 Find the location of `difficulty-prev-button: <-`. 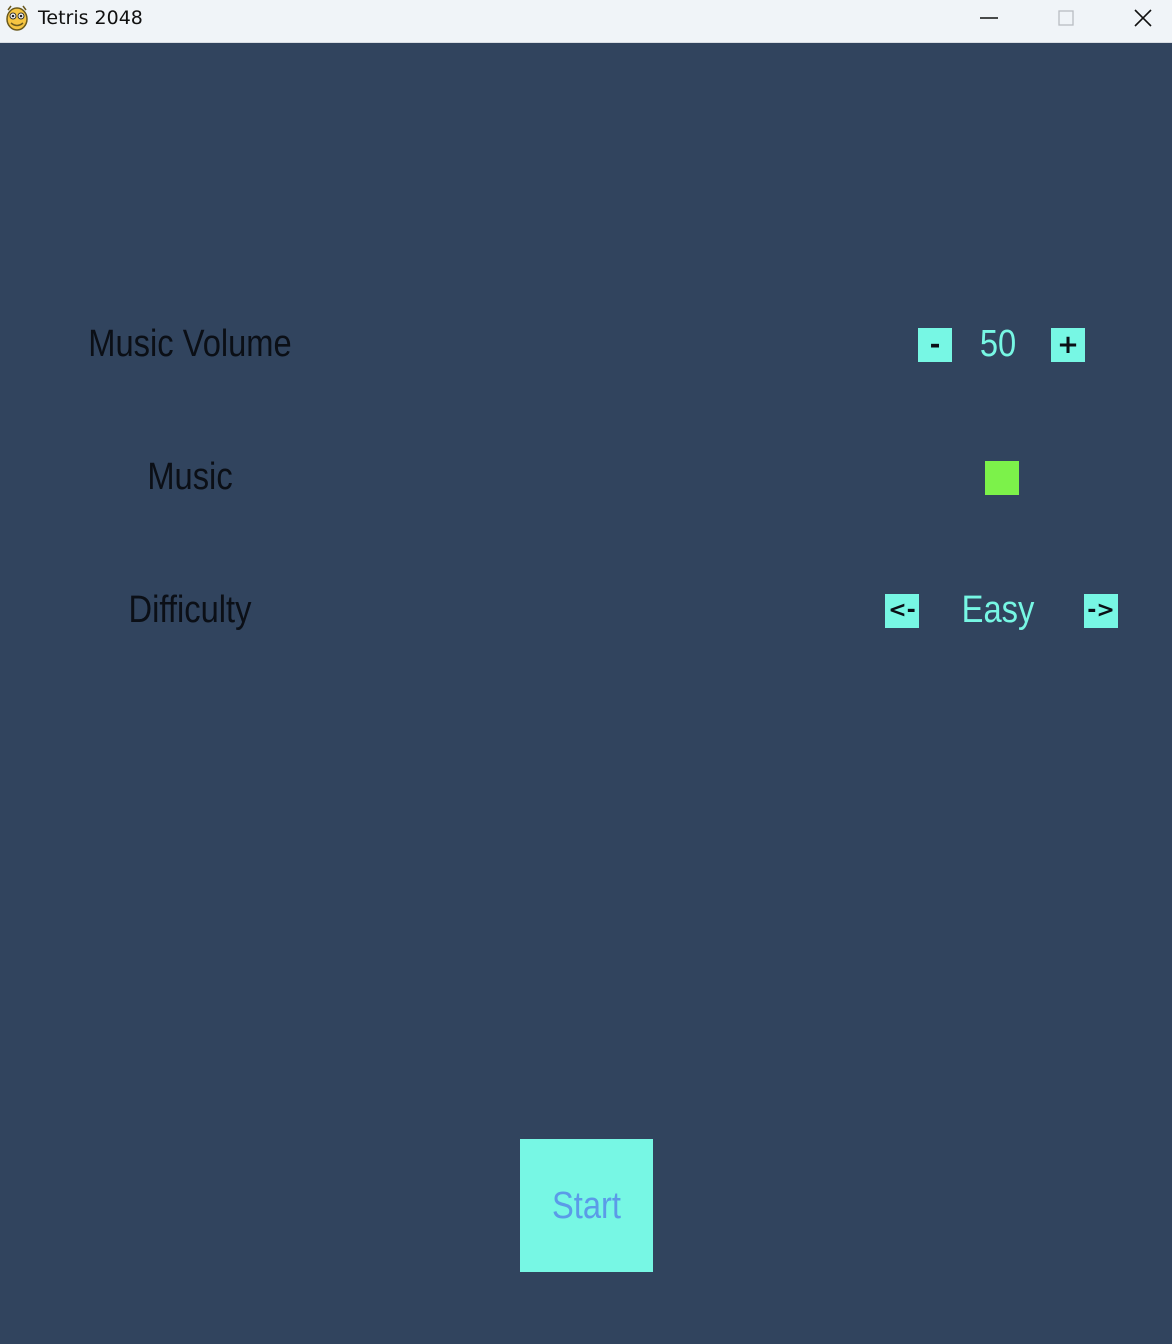

difficulty-prev-button: <- is located at coordinates (902, 611).